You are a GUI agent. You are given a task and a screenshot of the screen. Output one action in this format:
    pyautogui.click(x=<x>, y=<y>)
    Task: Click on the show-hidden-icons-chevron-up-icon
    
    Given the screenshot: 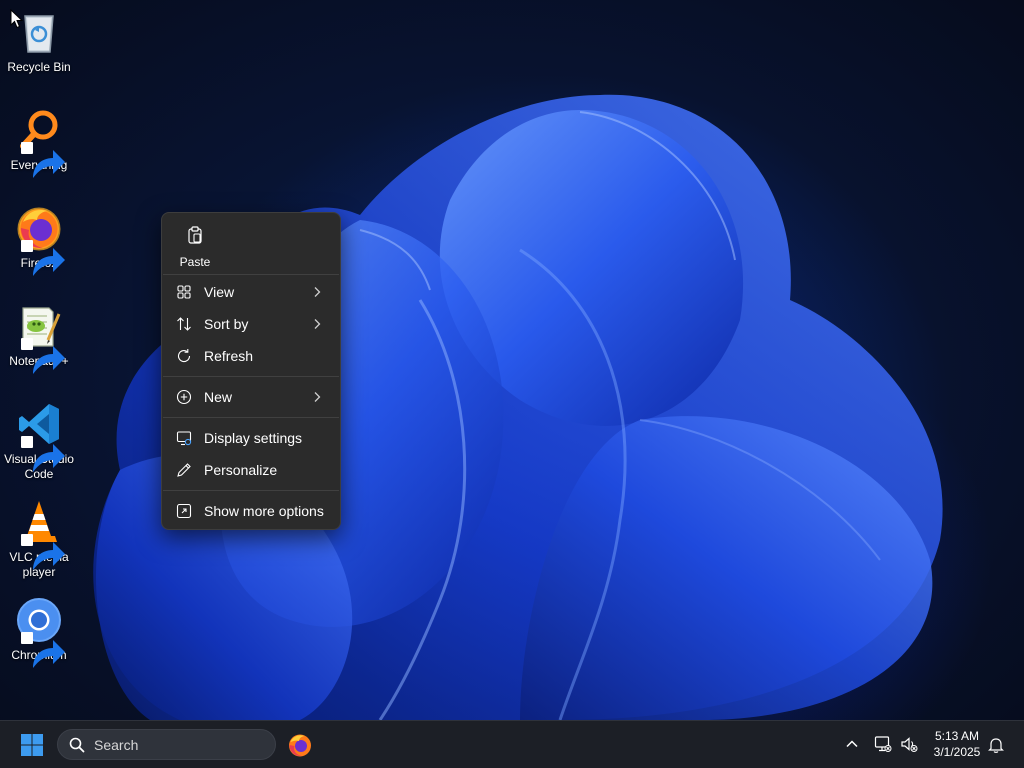 What is the action you would take?
    pyautogui.click(x=852, y=744)
    